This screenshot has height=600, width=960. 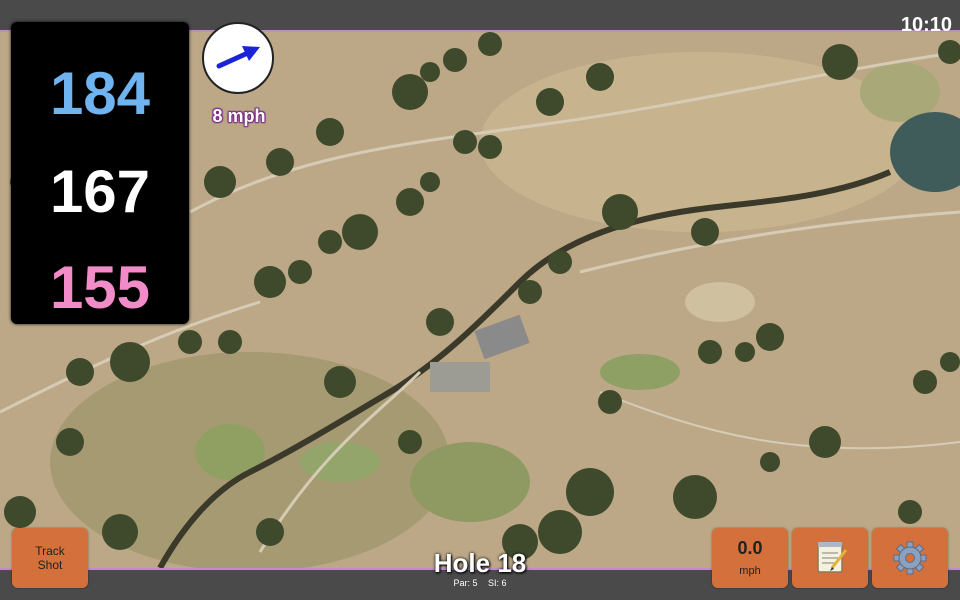 I want to click on speed-button: 0.0 mph, so click(x=750, y=558).